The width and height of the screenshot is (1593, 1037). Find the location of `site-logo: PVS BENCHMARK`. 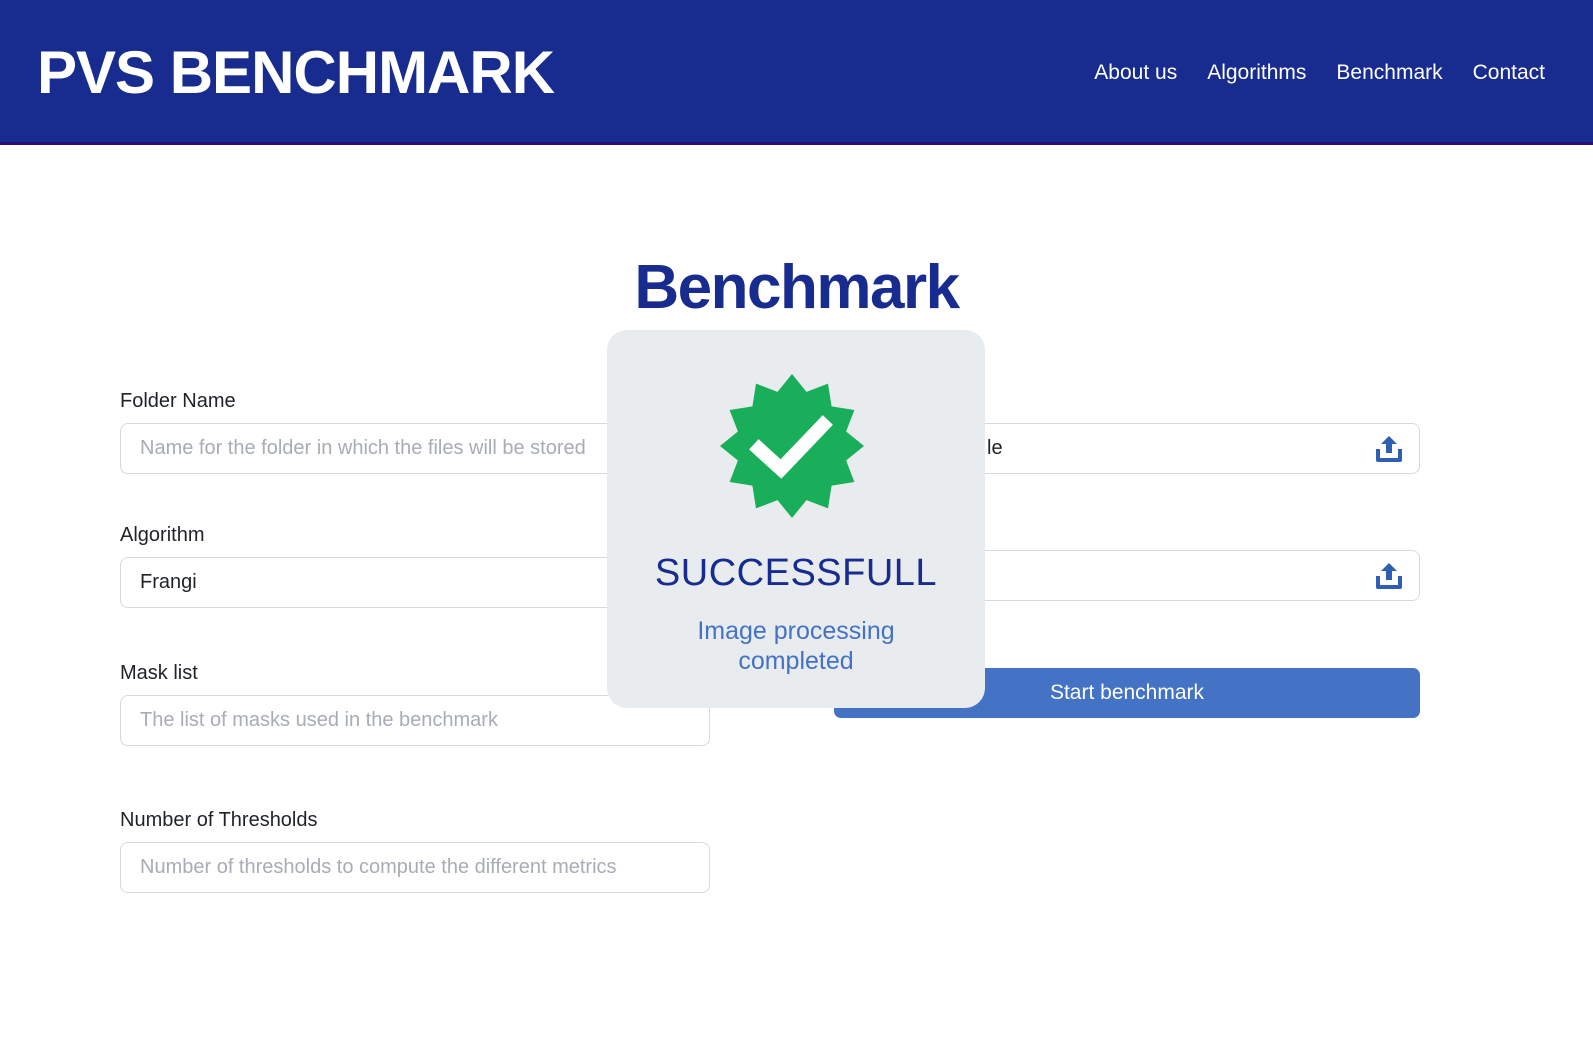

site-logo: PVS BENCHMARK is located at coordinates (296, 73).